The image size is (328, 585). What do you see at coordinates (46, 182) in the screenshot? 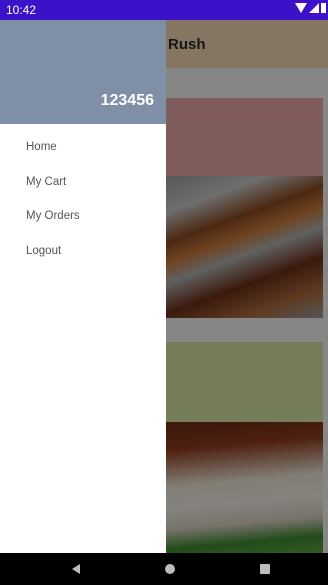
I see `menu-item-my-cart: My Cart` at bounding box center [46, 182].